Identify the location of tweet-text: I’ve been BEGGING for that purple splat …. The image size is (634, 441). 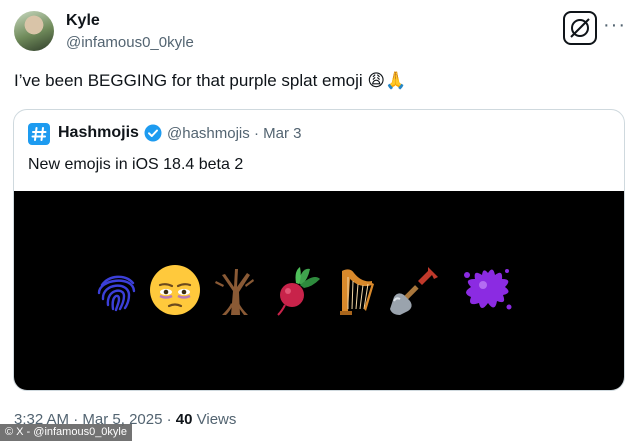
(210, 80).